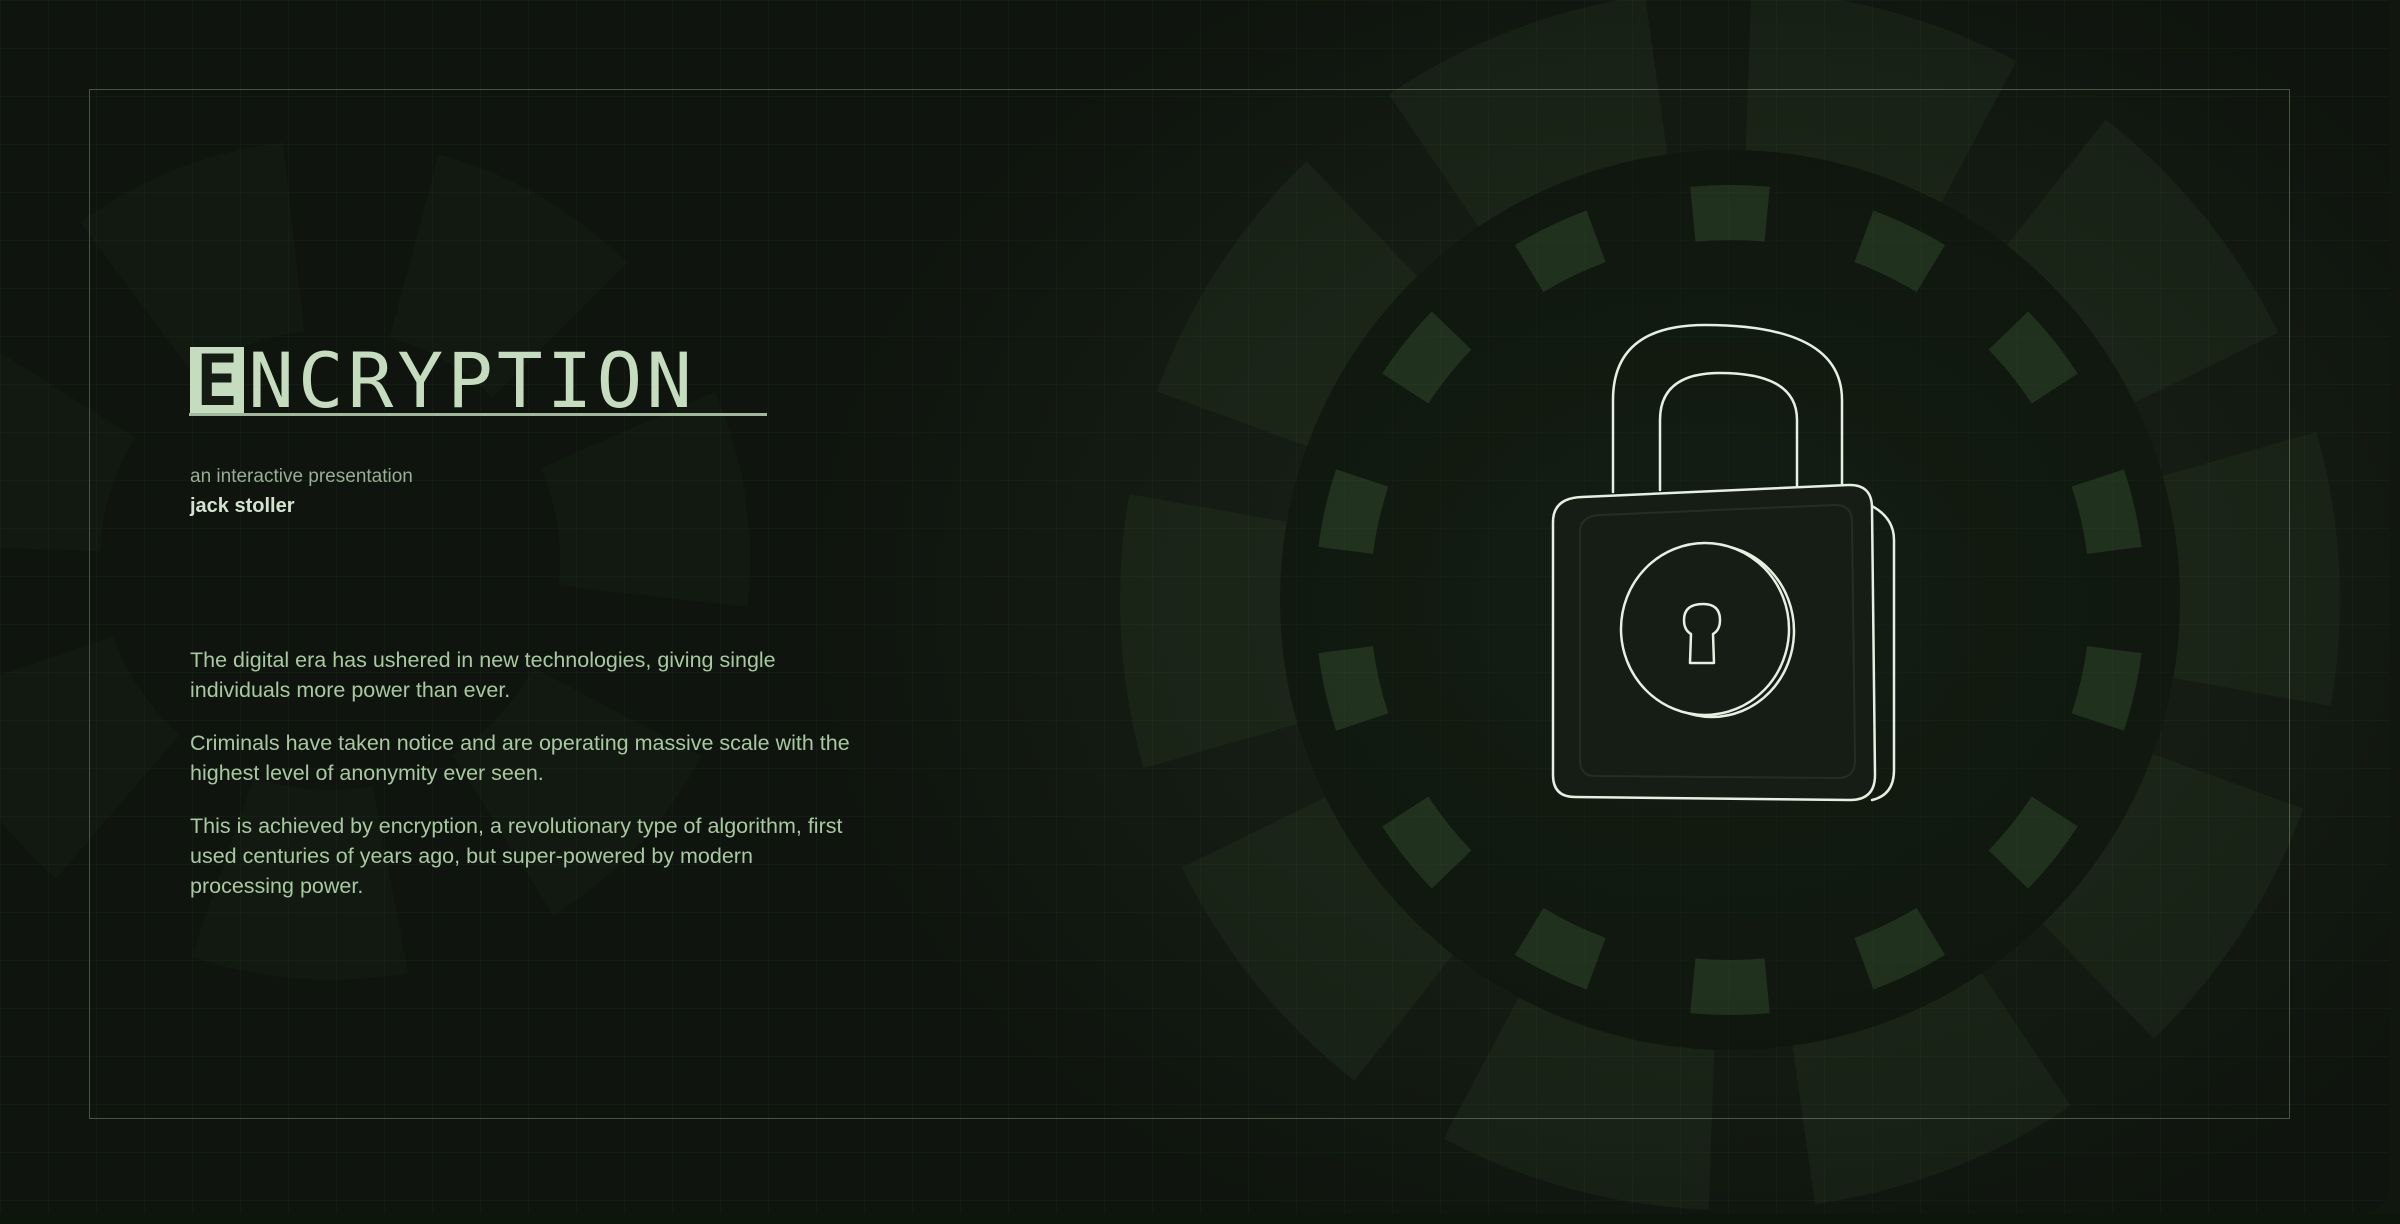 This screenshot has height=1224, width=2400. Describe the element at coordinates (1705, 629) in the screenshot. I see `lock-dial` at that location.